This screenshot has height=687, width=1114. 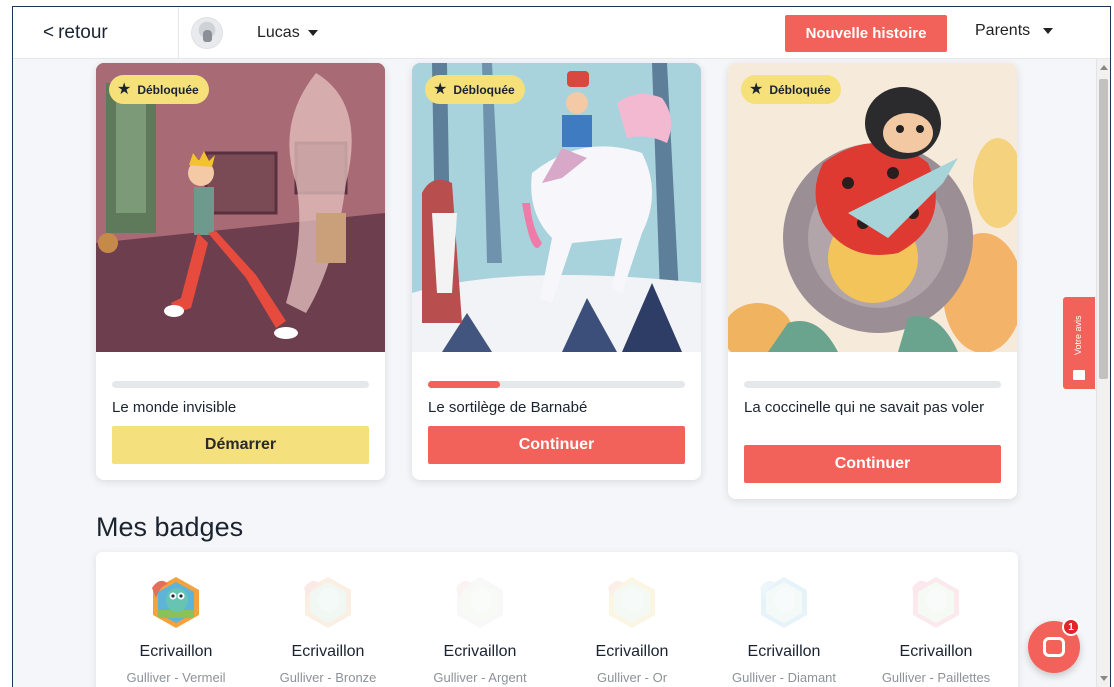 What do you see at coordinates (1071, 627) in the screenshot?
I see `unread-count-badge: 1` at bounding box center [1071, 627].